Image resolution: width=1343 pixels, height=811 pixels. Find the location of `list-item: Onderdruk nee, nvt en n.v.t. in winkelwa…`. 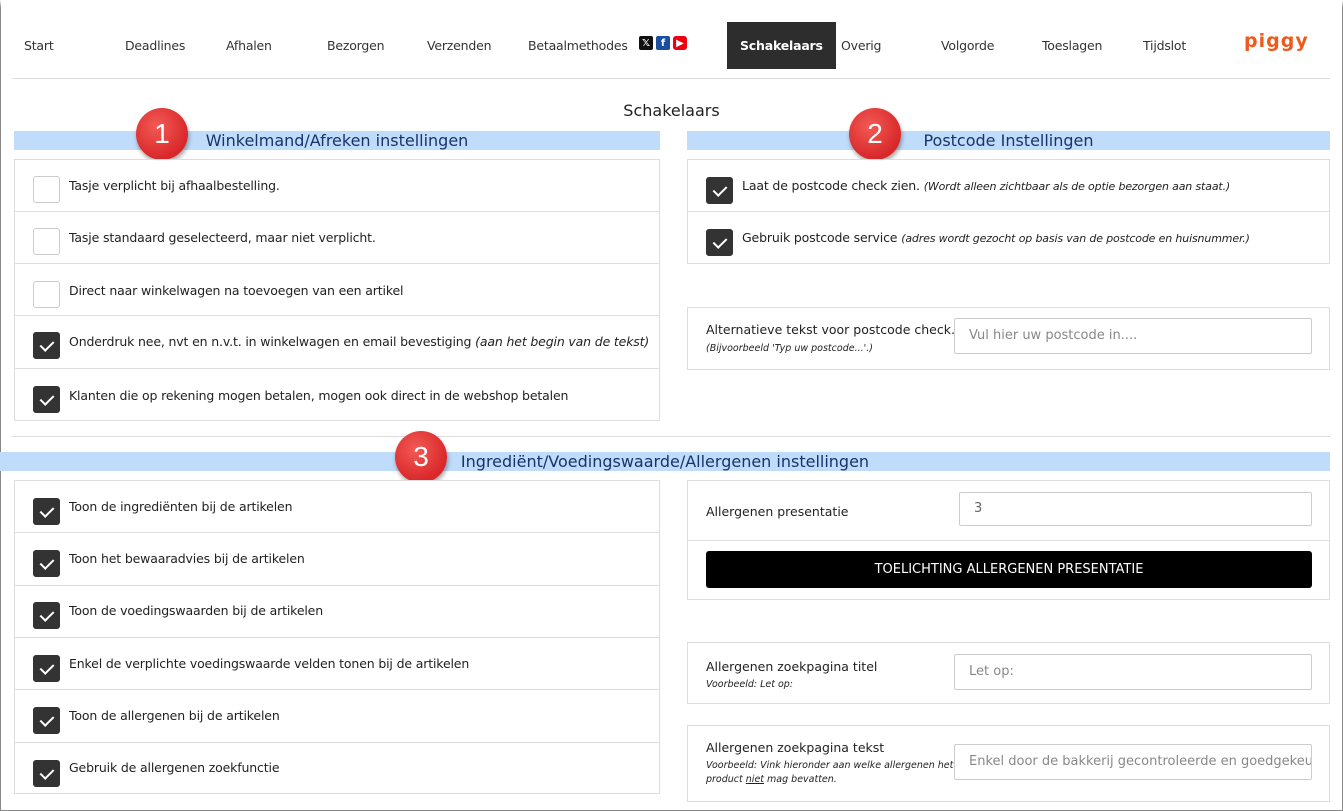

list-item: Onderdruk nee, nvt en n.v.t. in winkelwa… is located at coordinates (337, 342).